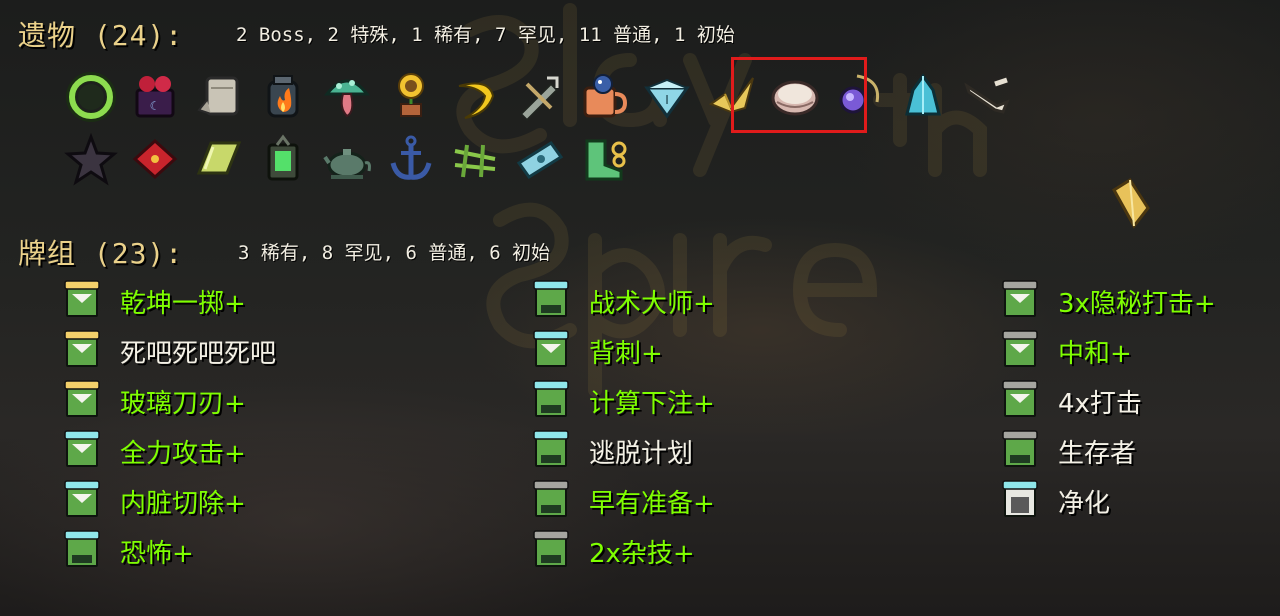  Describe the element at coordinates (1029, 501) in the screenshot. I see `card-power-icon` at that location.